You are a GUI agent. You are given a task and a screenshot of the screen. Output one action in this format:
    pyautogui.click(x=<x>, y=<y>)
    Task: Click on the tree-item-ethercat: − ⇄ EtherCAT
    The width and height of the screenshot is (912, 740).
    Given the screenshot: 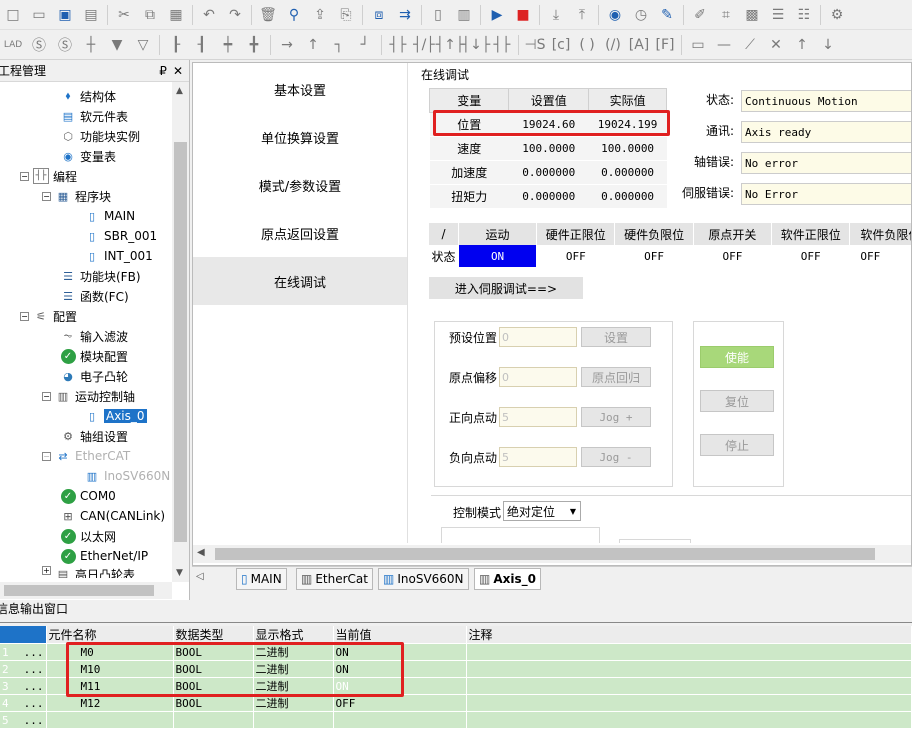 What is the action you would take?
    pyautogui.click(x=86, y=456)
    